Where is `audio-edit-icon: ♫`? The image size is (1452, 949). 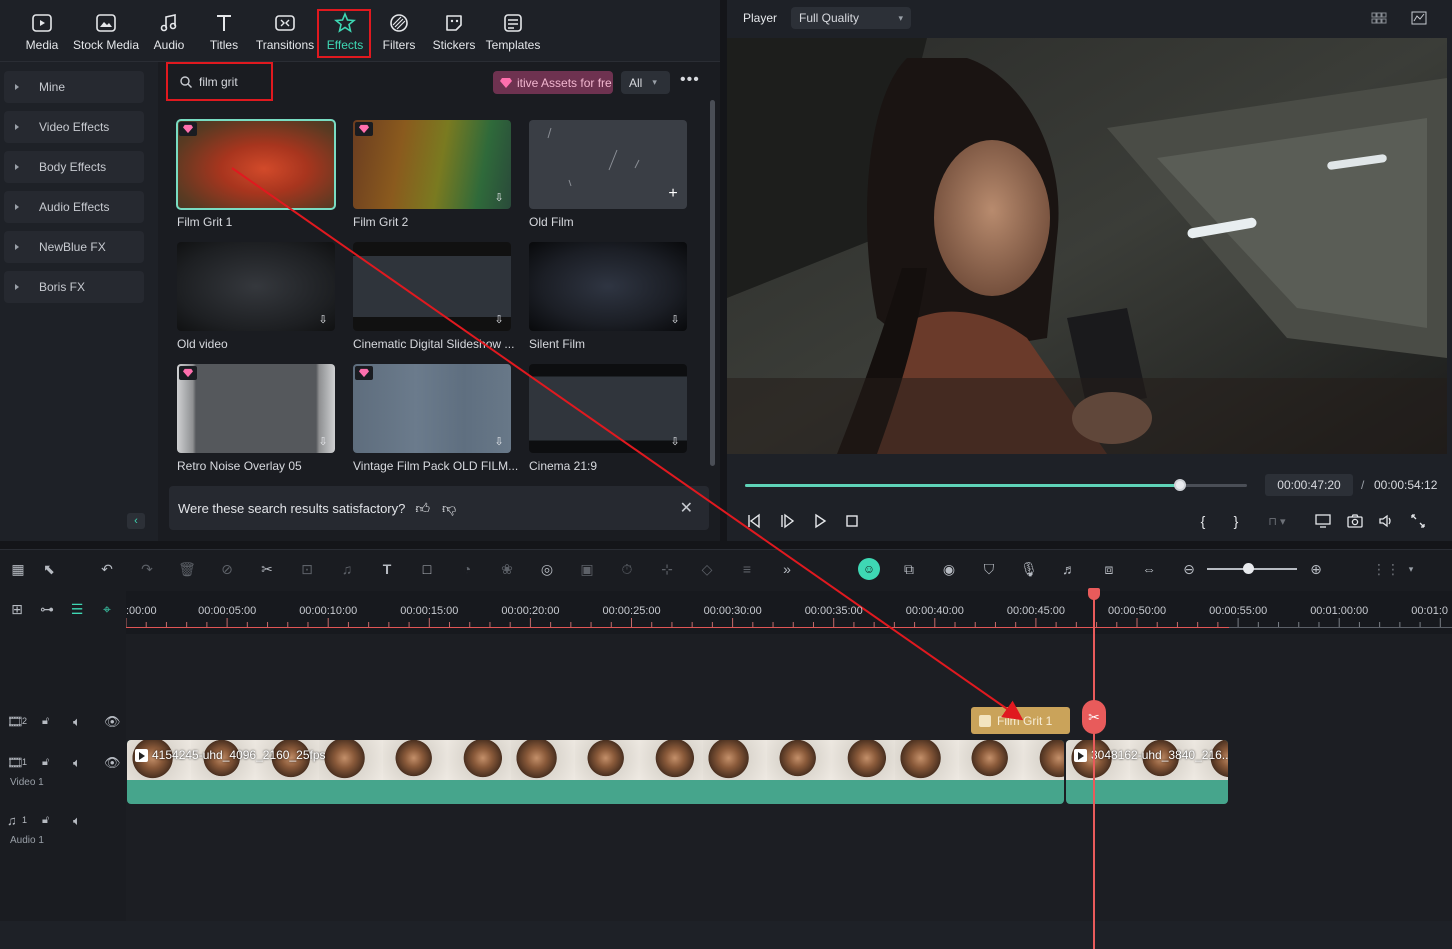
audio-edit-icon: ♫ is located at coordinates (347, 569).